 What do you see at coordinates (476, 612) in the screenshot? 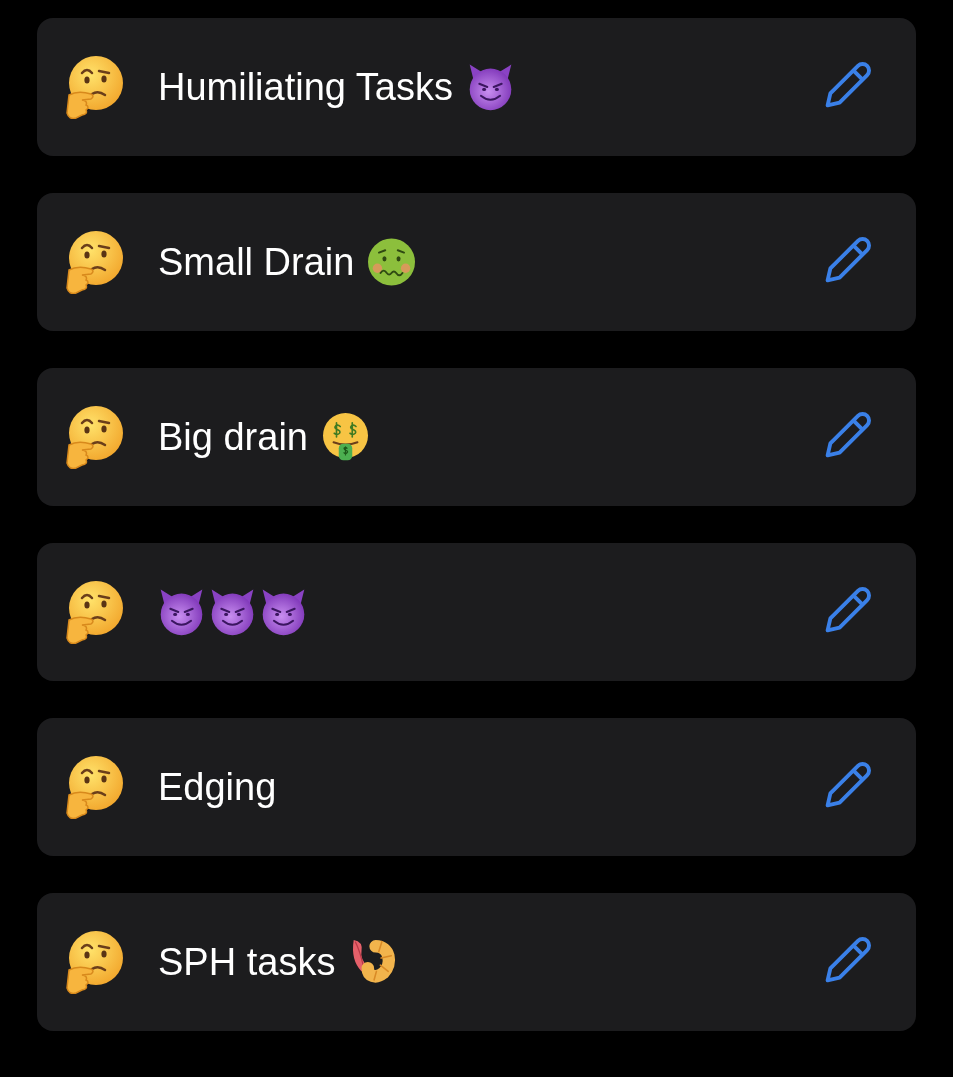
I see `task-row` at bounding box center [476, 612].